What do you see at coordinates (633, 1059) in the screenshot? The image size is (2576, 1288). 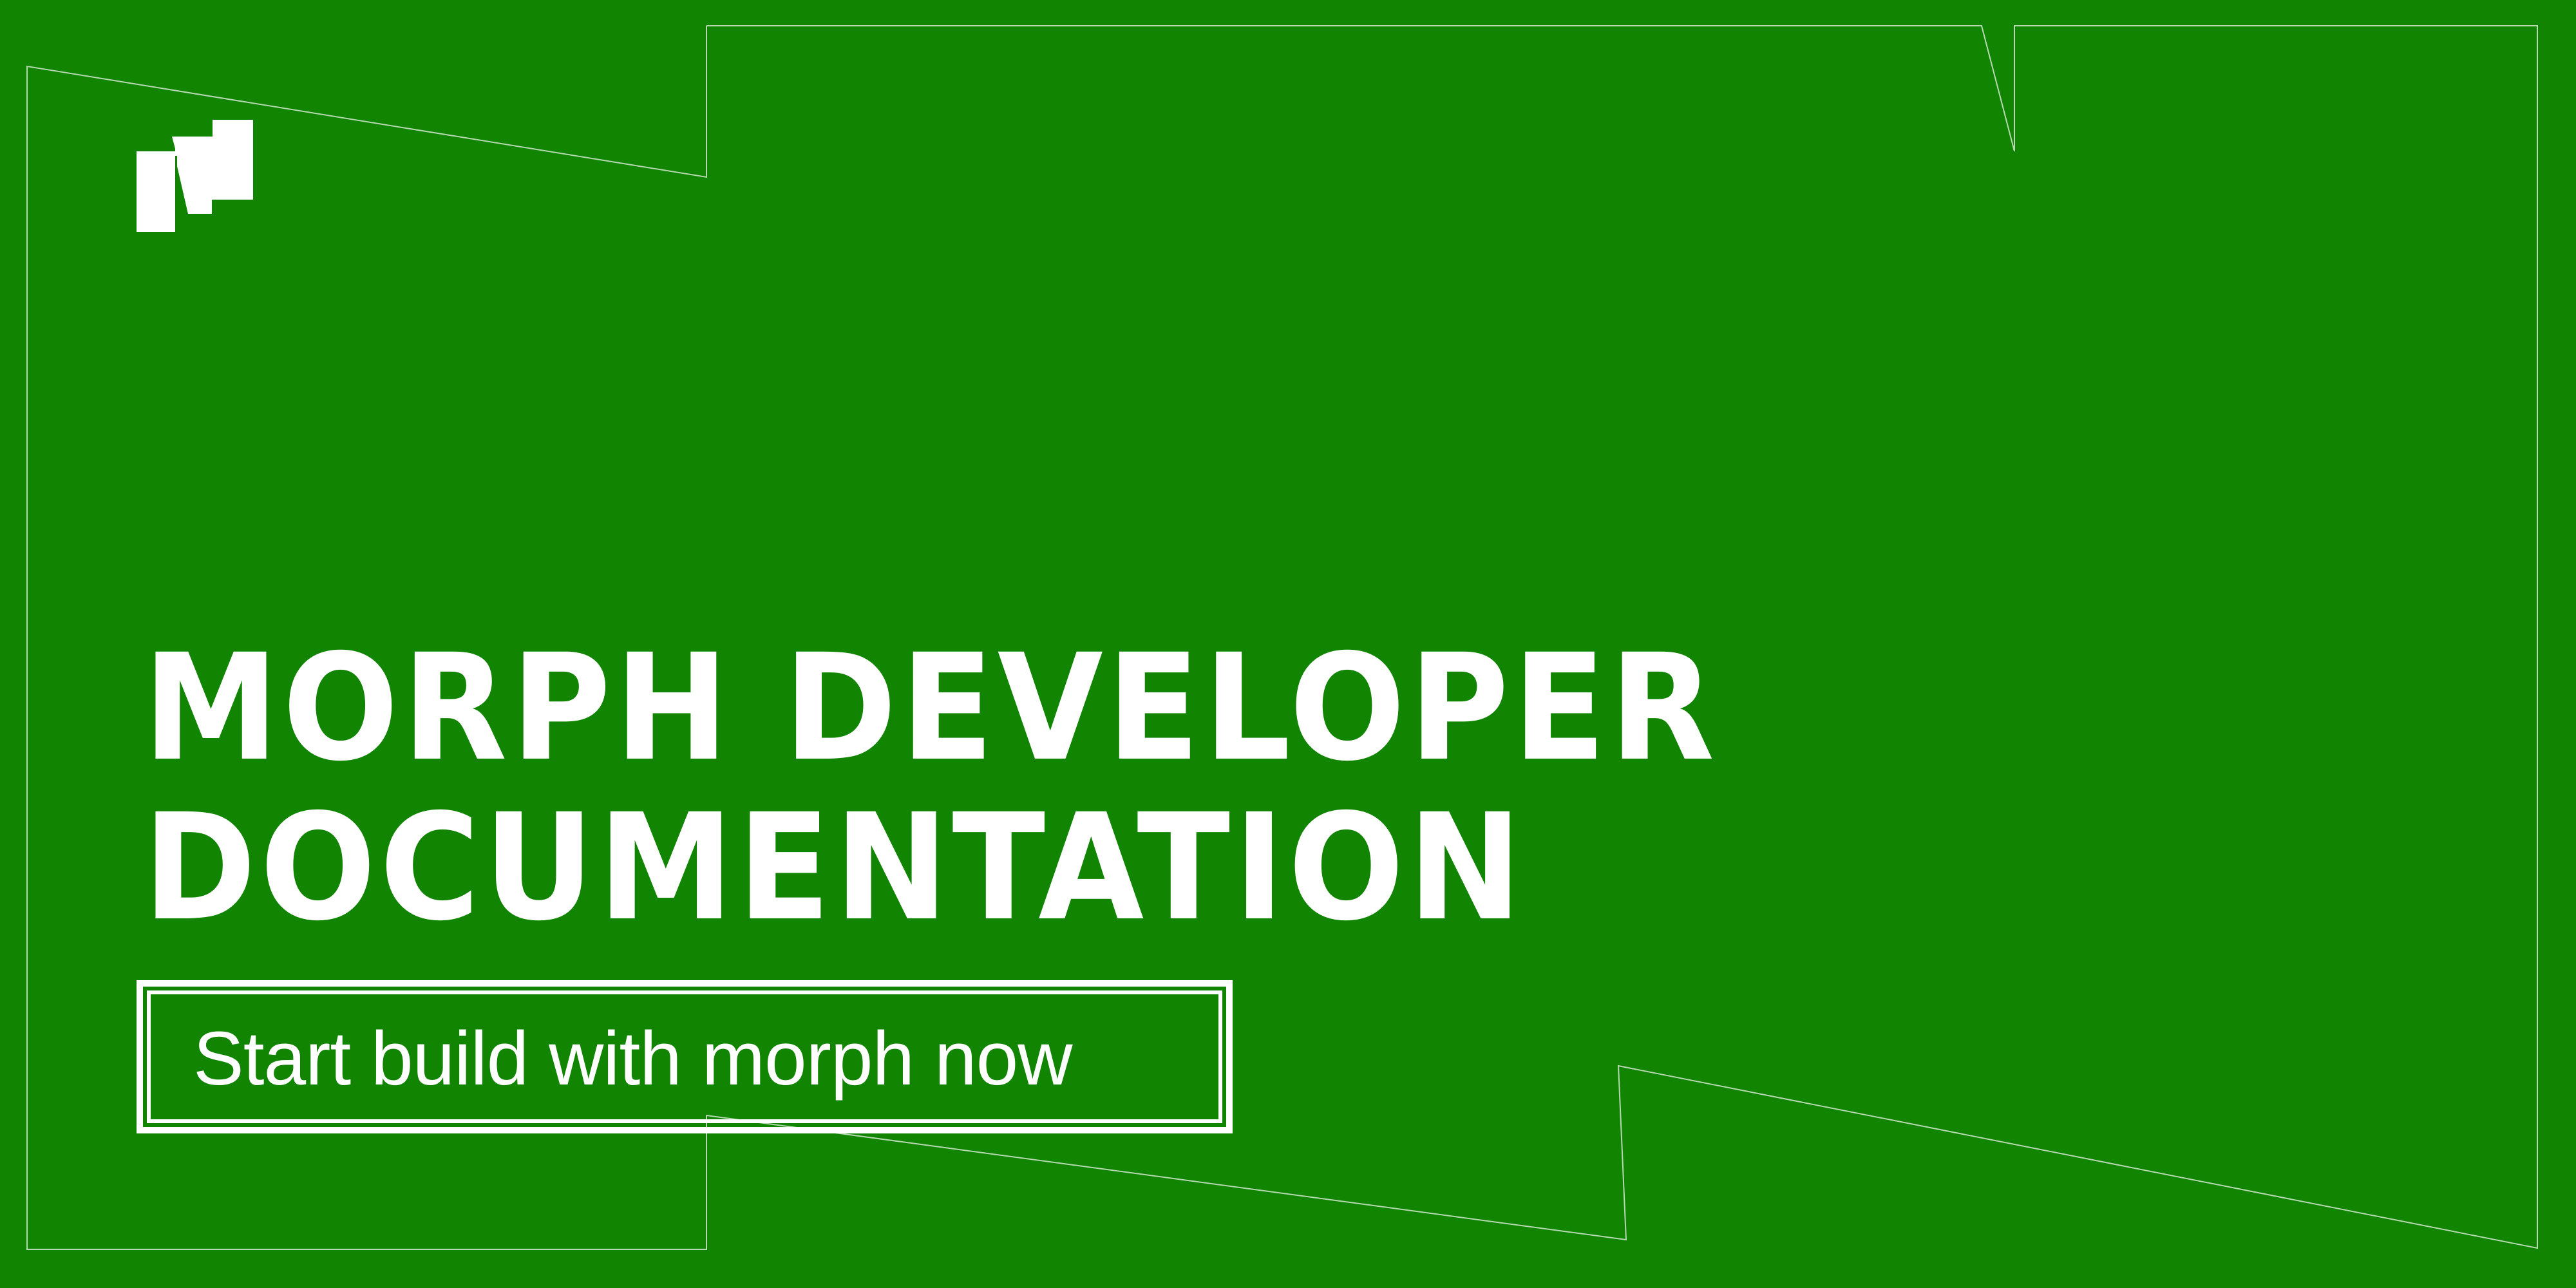 I see `start-building-button-label: Start build with morph now` at bounding box center [633, 1059].